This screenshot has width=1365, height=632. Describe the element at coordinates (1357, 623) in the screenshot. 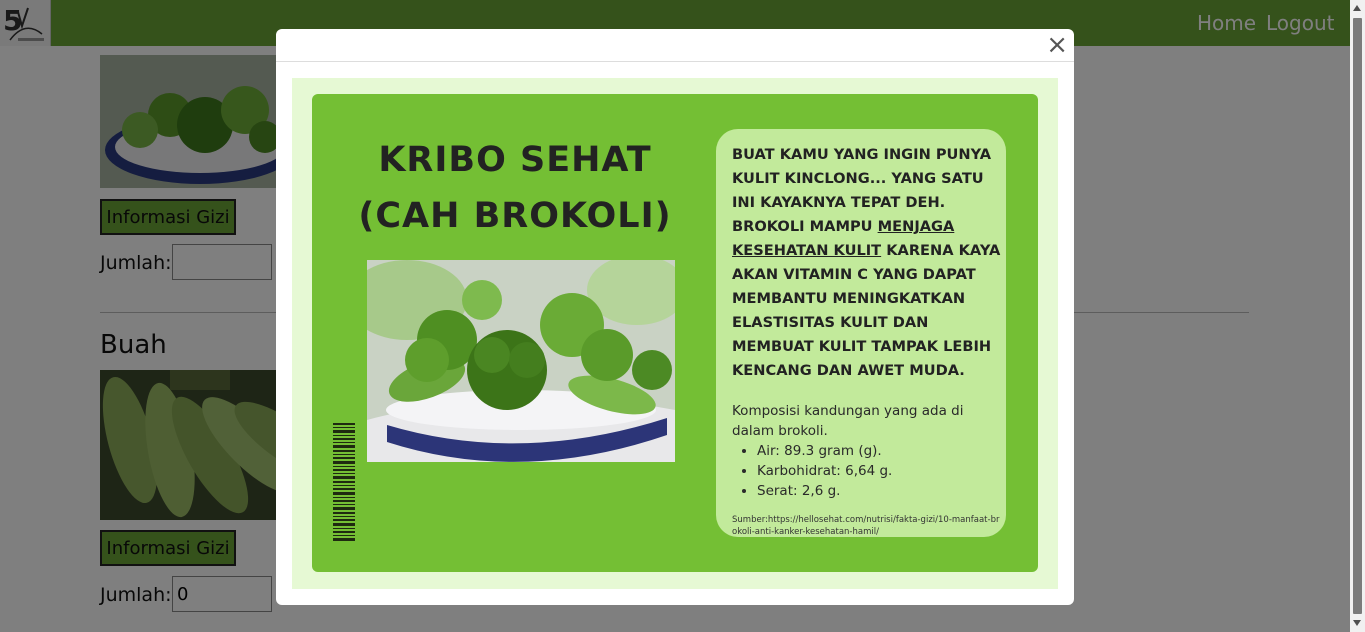

I see `scroll-down-arrow-icon` at that location.